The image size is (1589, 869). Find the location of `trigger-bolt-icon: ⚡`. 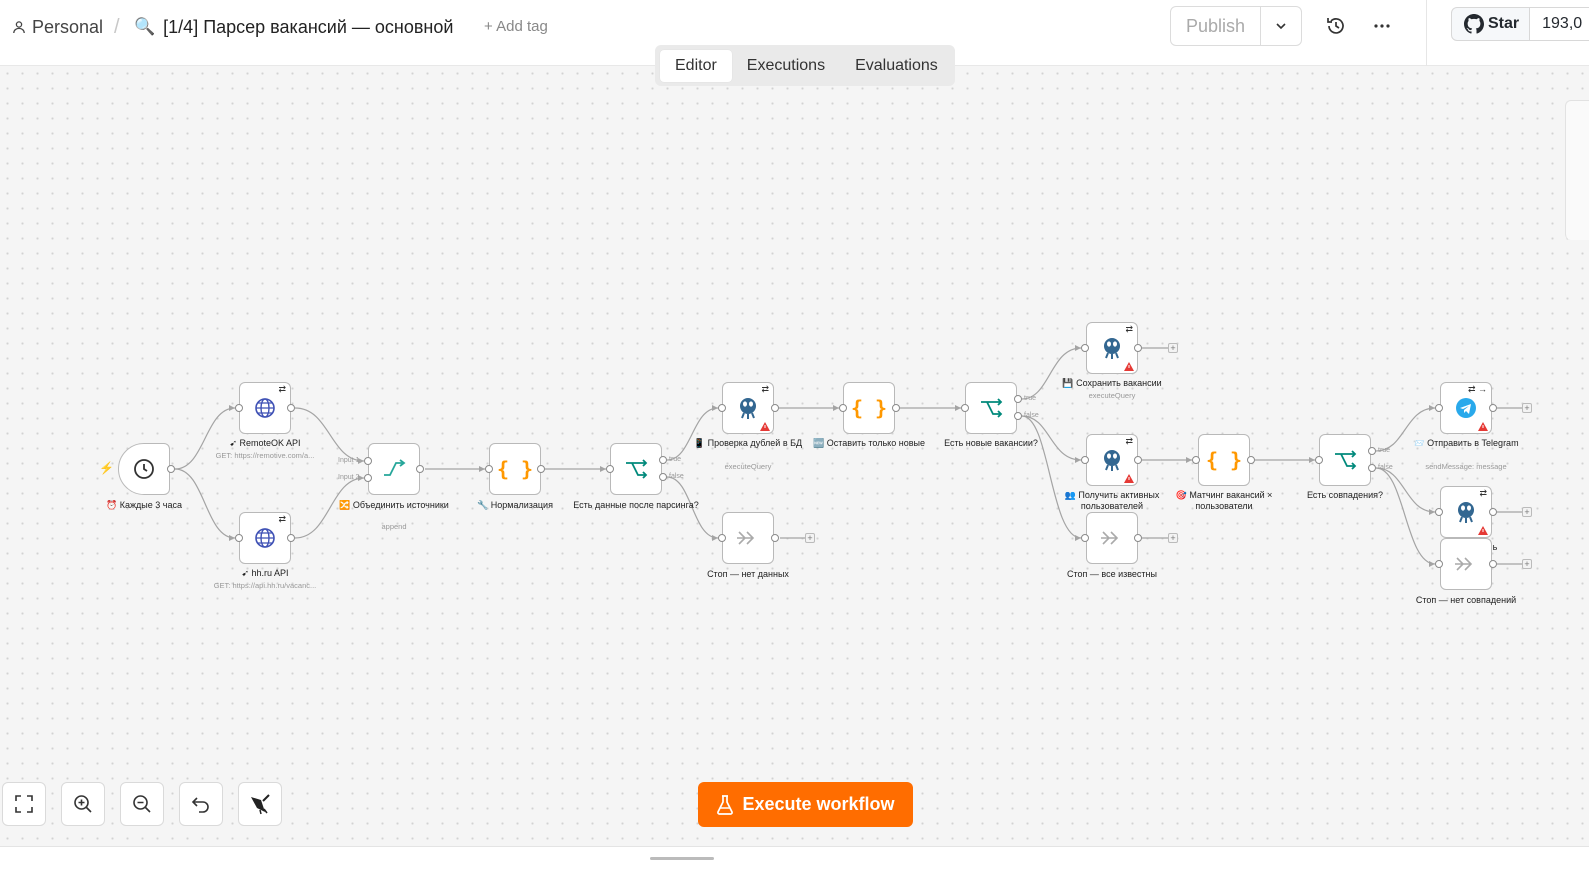

trigger-bolt-icon: ⚡ is located at coordinates (106, 468).